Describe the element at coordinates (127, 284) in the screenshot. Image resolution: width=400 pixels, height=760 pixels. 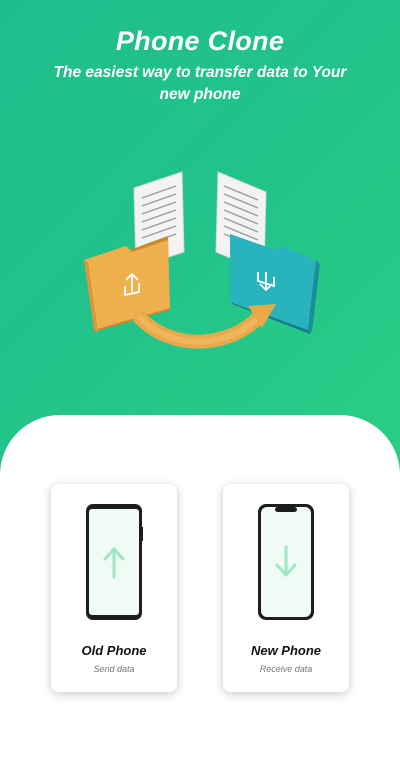
I see `upload-folder-icon` at that location.